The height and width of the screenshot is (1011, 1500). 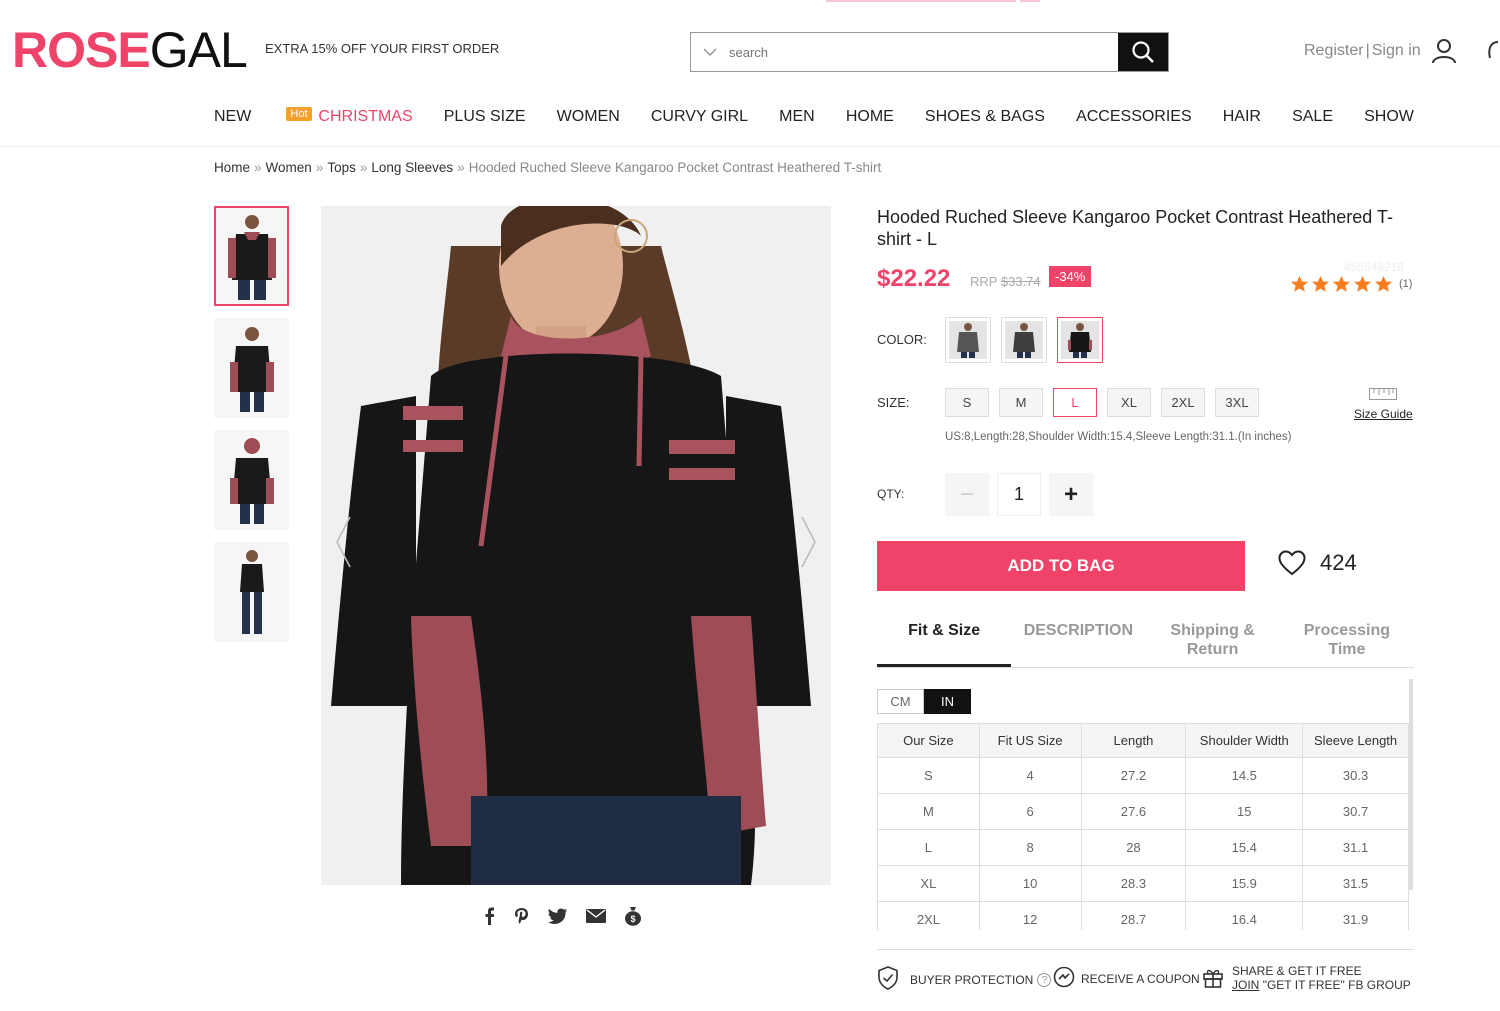 I want to click on table-cell: S, so click(x=928, y=775).